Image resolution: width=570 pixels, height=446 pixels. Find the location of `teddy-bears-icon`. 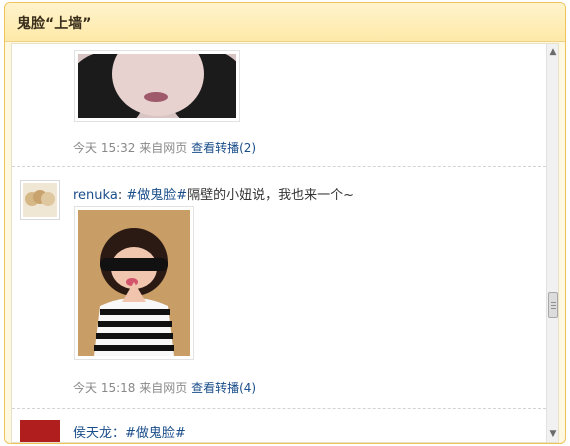

teddy-bears-icon is located at coordinates (40, 200).